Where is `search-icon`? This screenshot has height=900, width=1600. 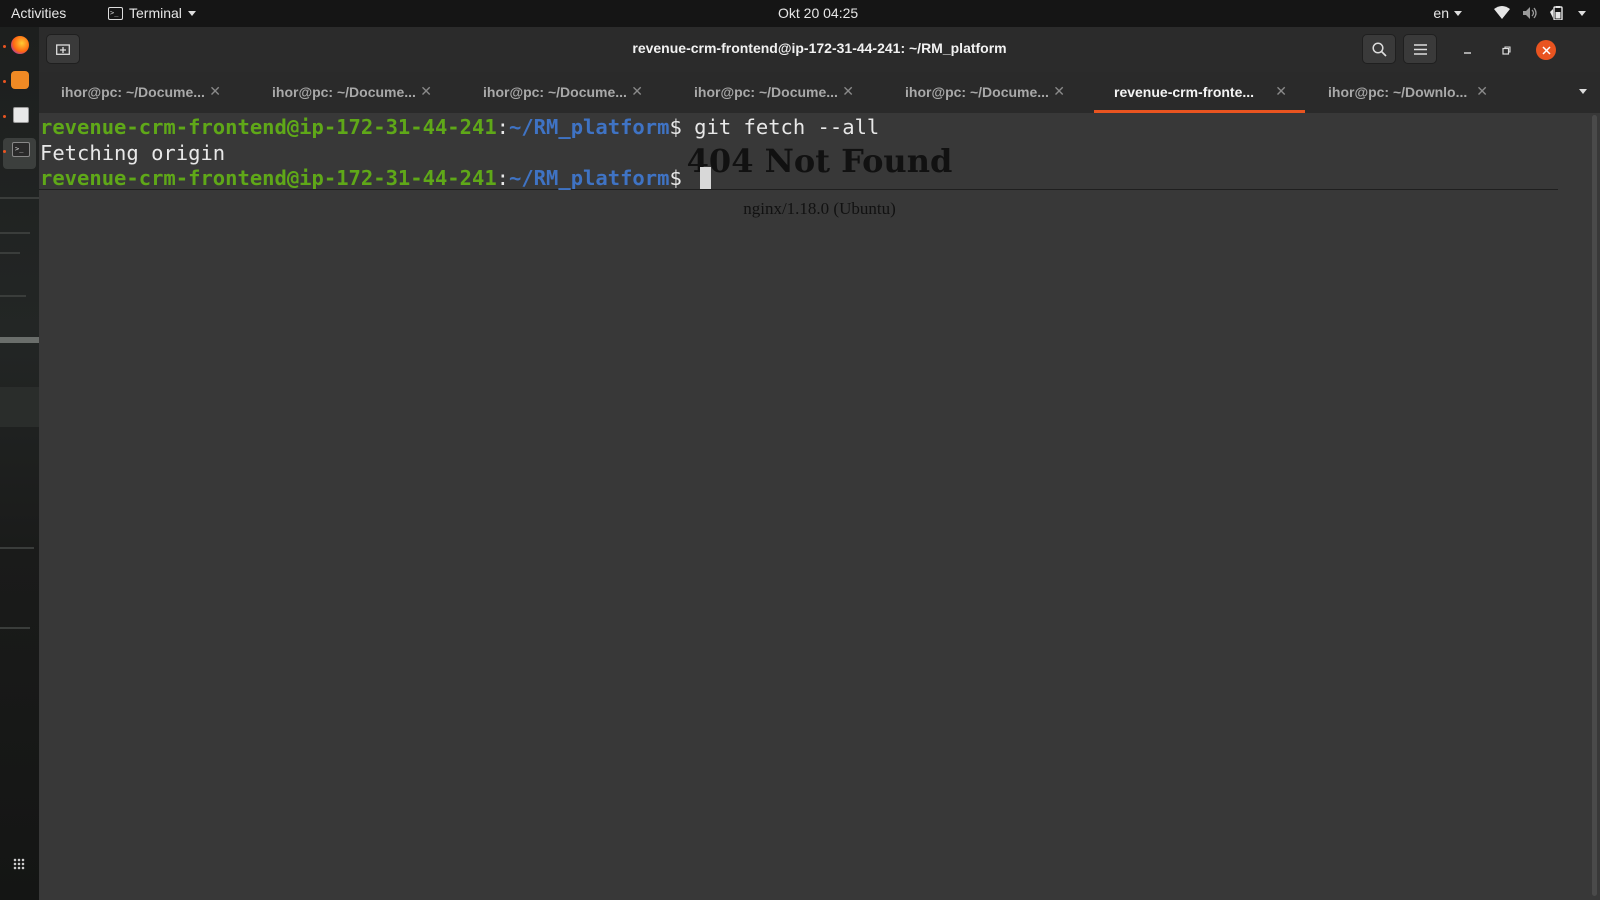
search-icon is located at coordinates (1379, 49).